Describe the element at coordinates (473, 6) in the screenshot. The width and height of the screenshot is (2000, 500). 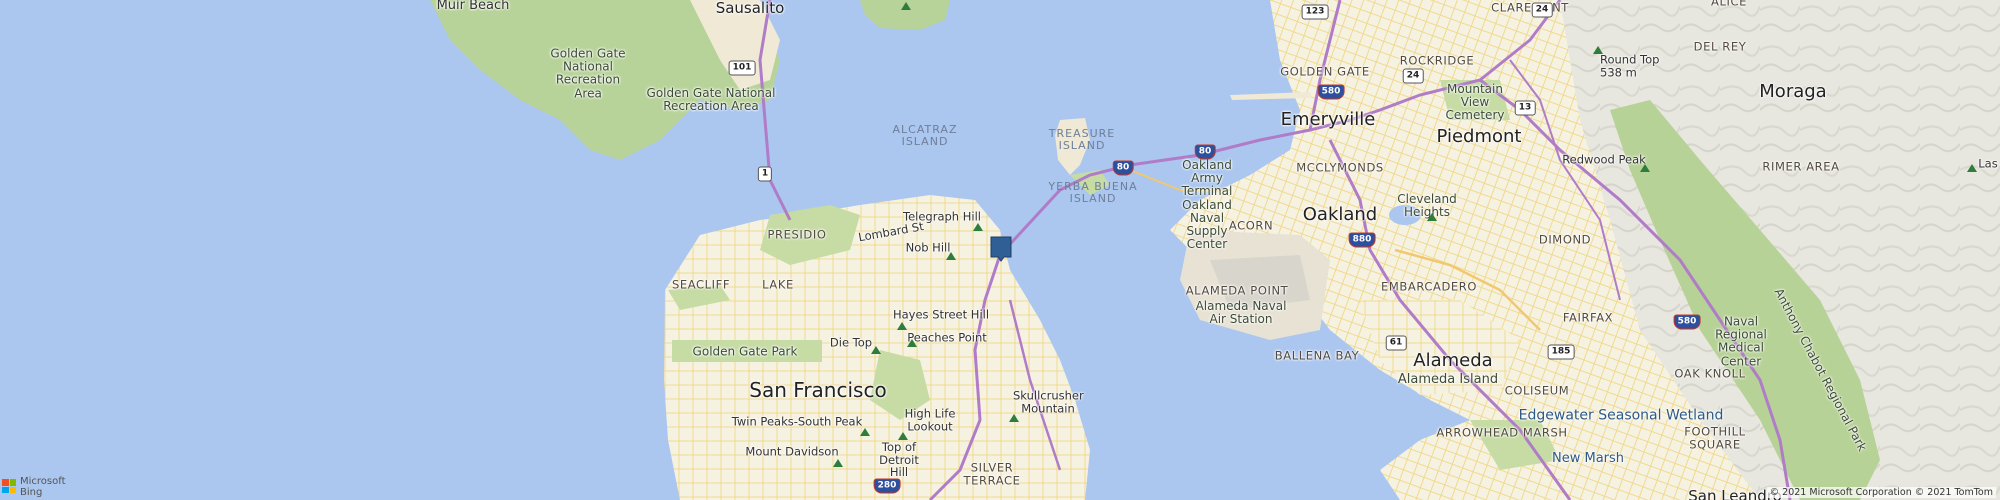
I see `area-label-muir-beach: Muir Beach` at that location.